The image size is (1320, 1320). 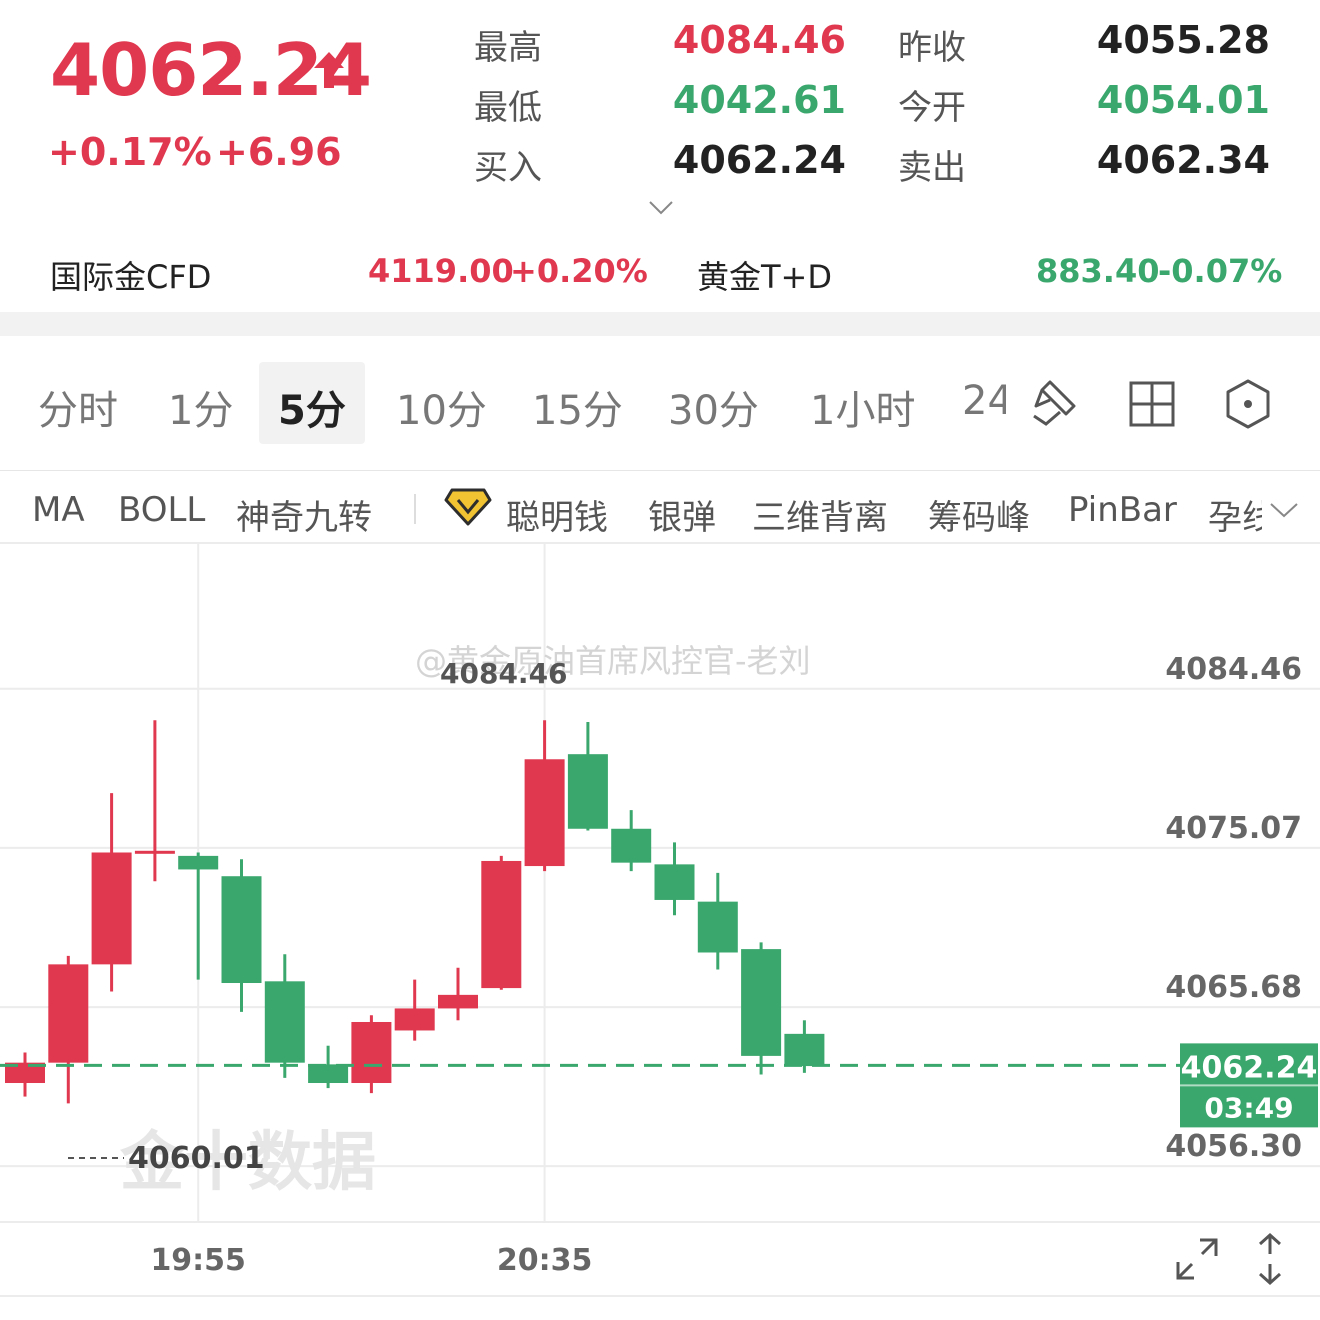 What do you see at coordinates (759, 100) in the screenshot?
I see `low-value: 4042.61` at bounding box center [759, 100].